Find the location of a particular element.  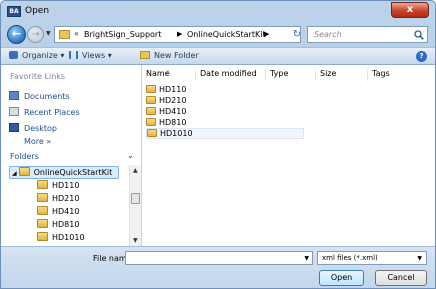

favorite-desktop: Desktop is located at coordinates (33, 129).